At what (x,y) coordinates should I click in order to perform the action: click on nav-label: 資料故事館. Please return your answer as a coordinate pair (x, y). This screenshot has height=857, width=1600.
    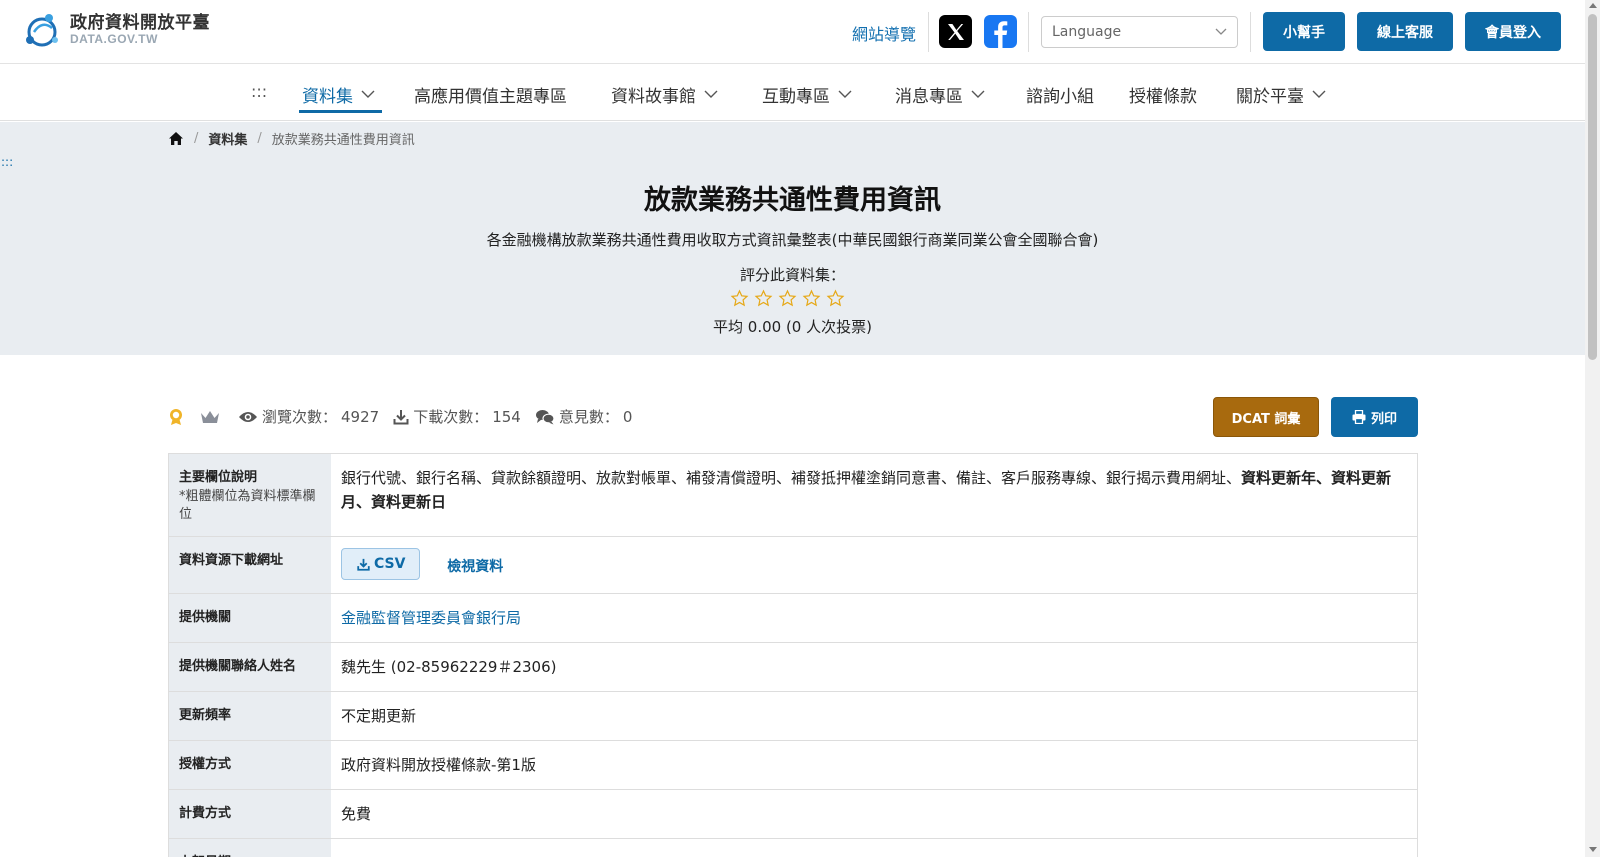
    Looking at the image, I should click on (653, 97).